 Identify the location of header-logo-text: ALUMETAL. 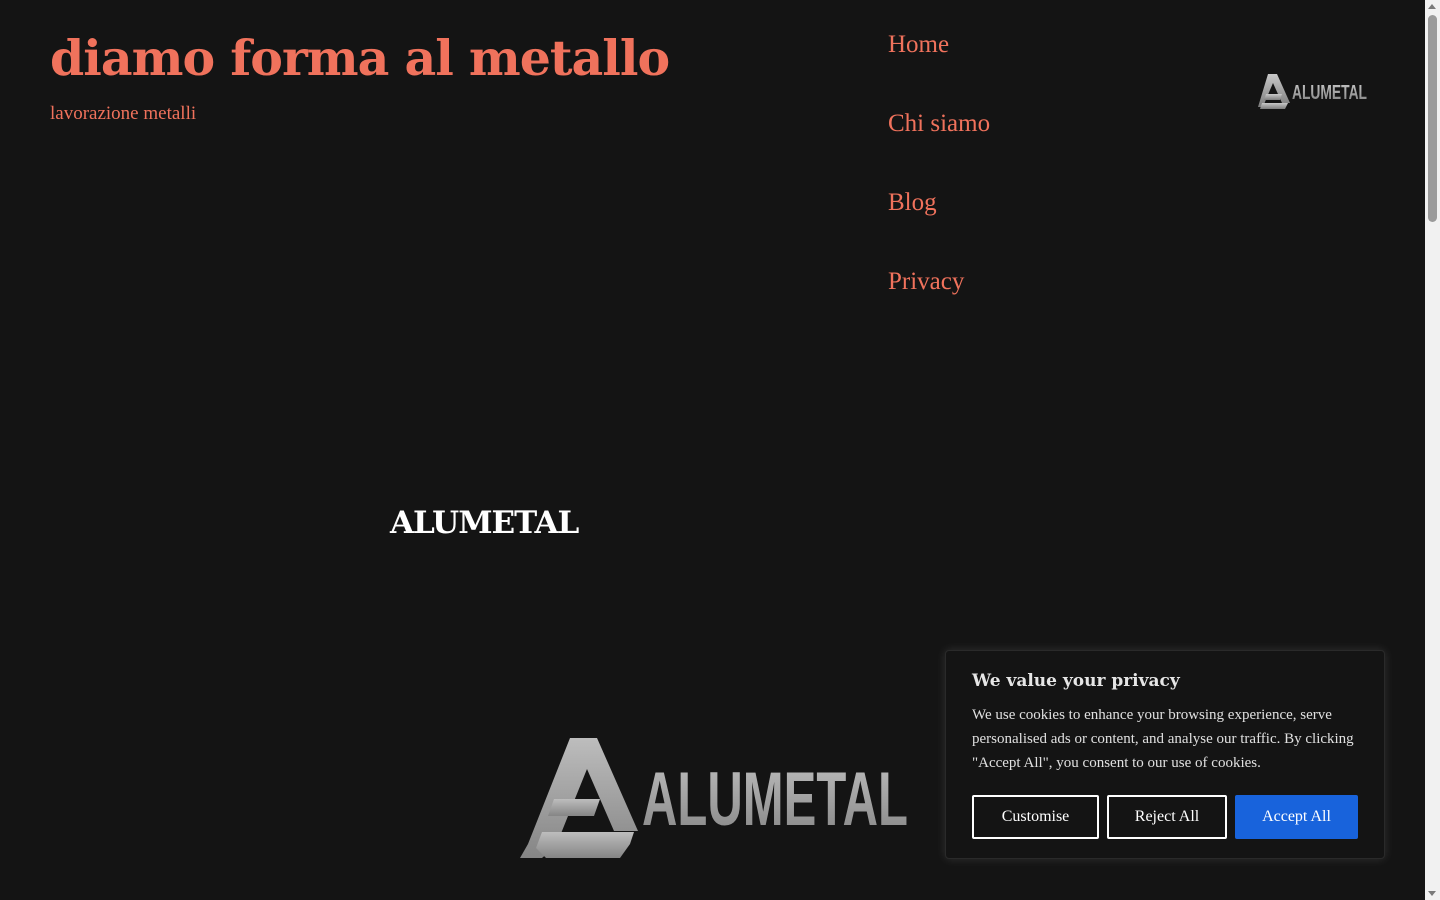
(1329, 93).